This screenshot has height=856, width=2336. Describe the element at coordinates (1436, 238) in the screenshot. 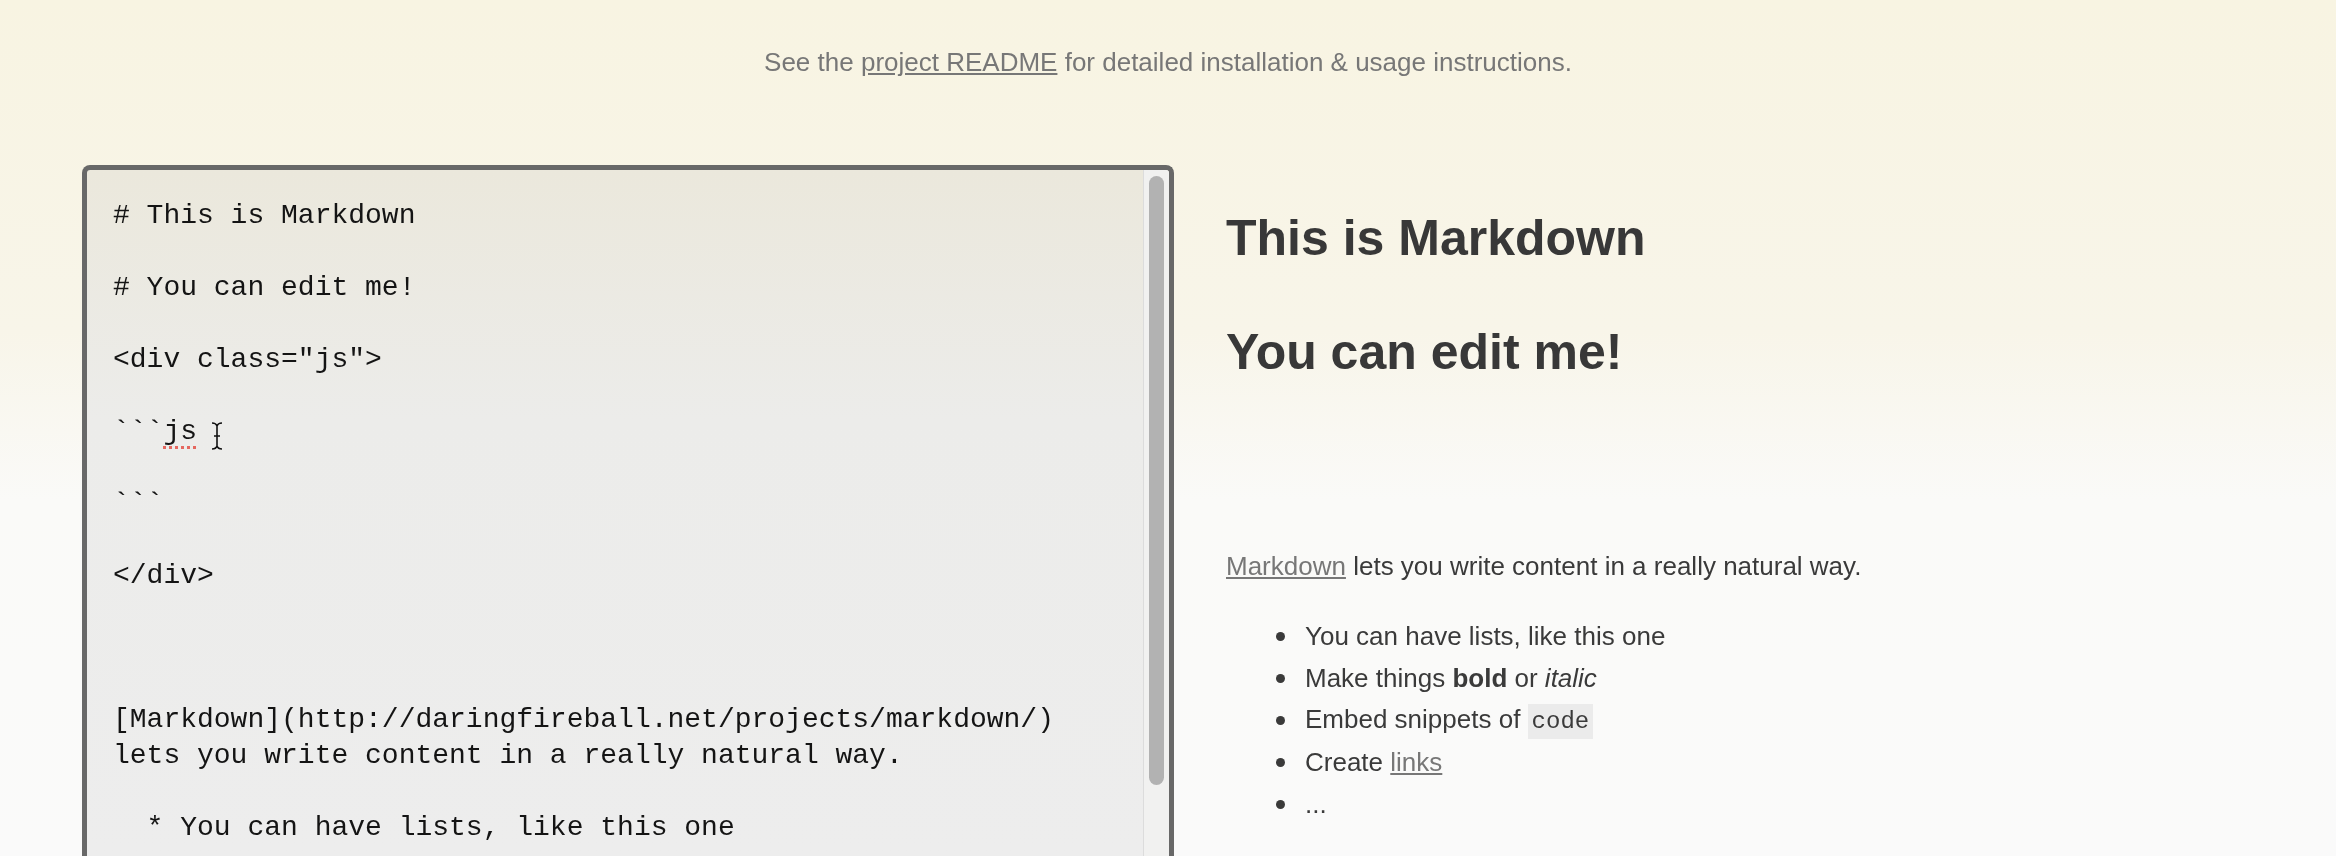

I see `heading: This is Markdown` at that location.